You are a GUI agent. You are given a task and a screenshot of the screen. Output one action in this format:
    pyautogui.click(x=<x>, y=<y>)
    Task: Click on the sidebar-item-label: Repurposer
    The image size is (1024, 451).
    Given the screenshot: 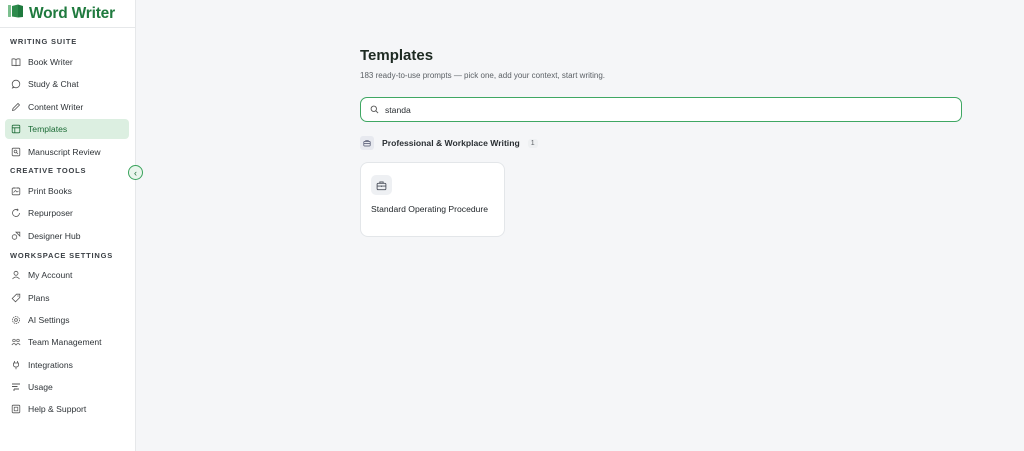 What is the action you would take?
    pyautogui.click(x=50, y=213)
    